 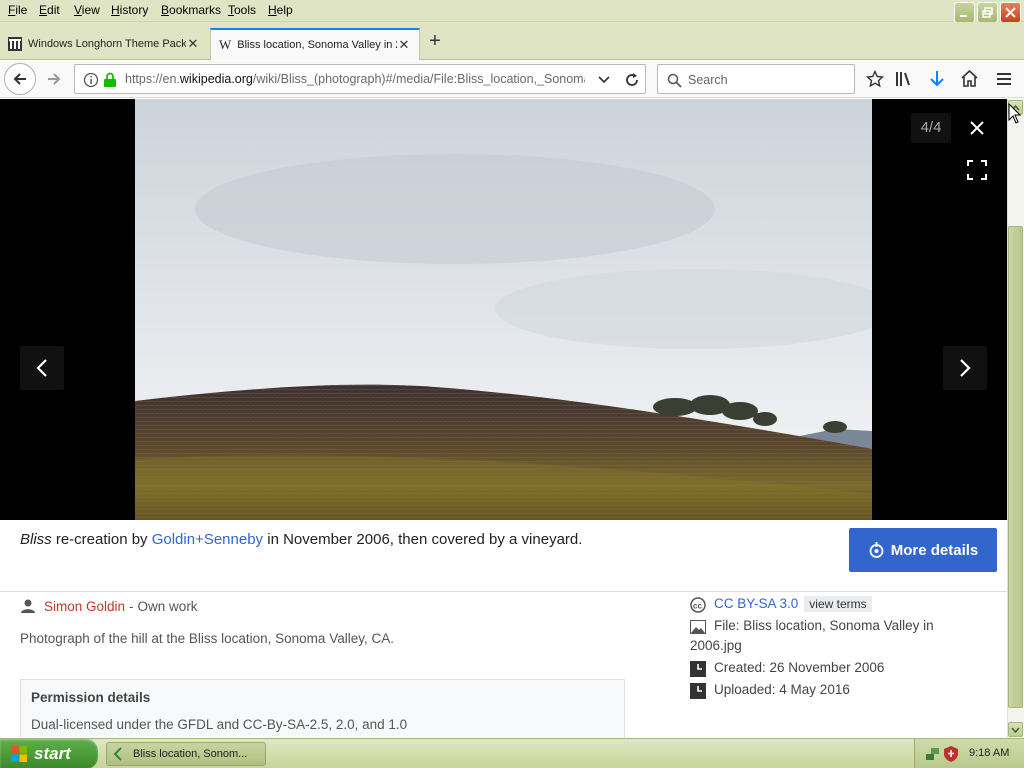 I want to click on permission-title: Permission details, so click(x=91, y=697).